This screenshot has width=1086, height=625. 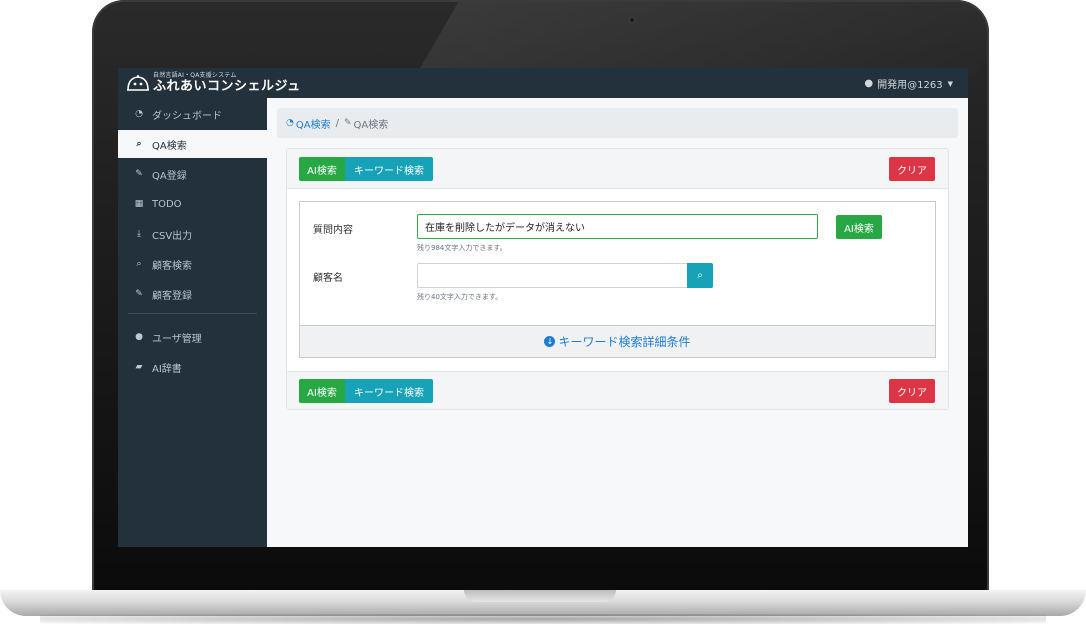 What do you see at coordinates (177, 339) in the screenshot?
I see `sidebar-item-label: ユーザ管理` at bounding box center [177, 339].